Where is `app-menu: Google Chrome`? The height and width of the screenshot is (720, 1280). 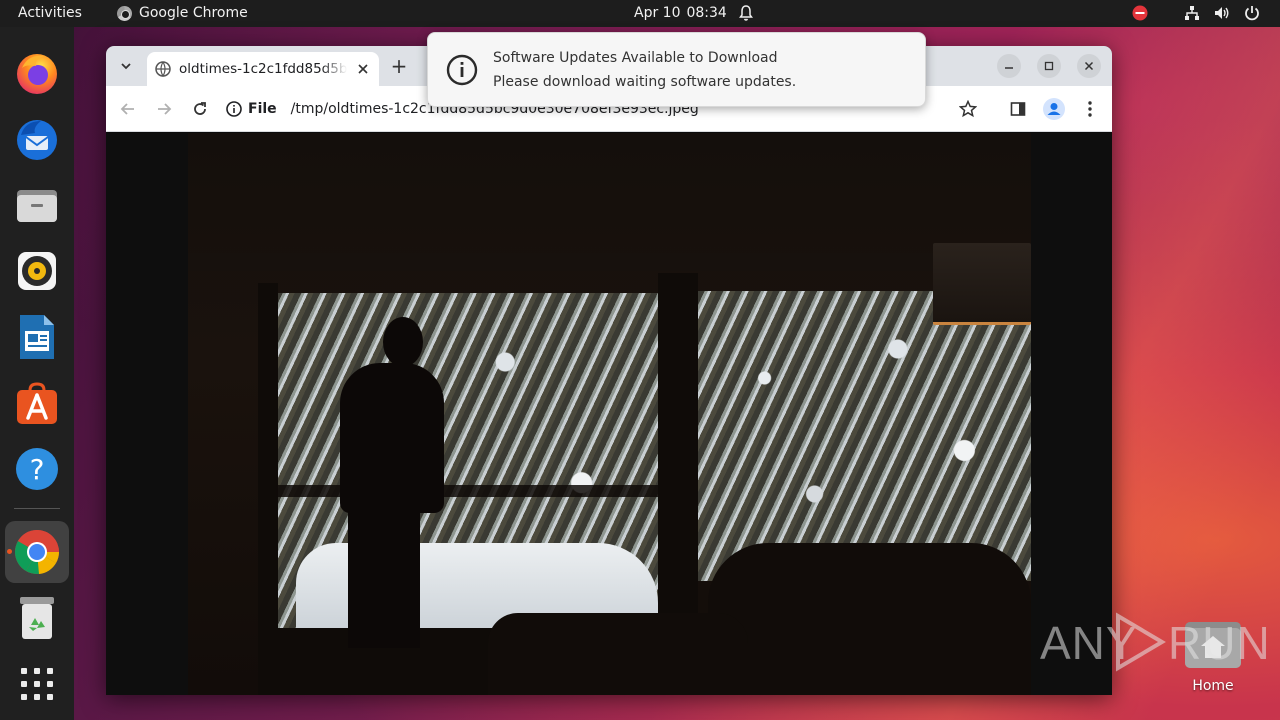
app-menu: Google Chrome is located at coordinates (182, 13).